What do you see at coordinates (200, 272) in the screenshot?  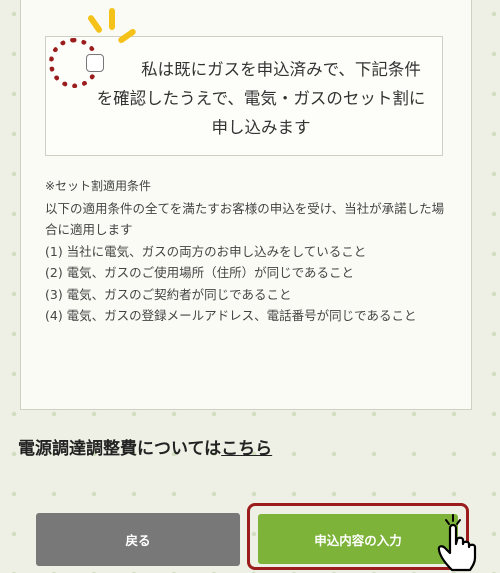 I see `condition-item-2: (2) 電気、ガスのご使用場所（住所）が同じであること` at bounding box center [200, 272].